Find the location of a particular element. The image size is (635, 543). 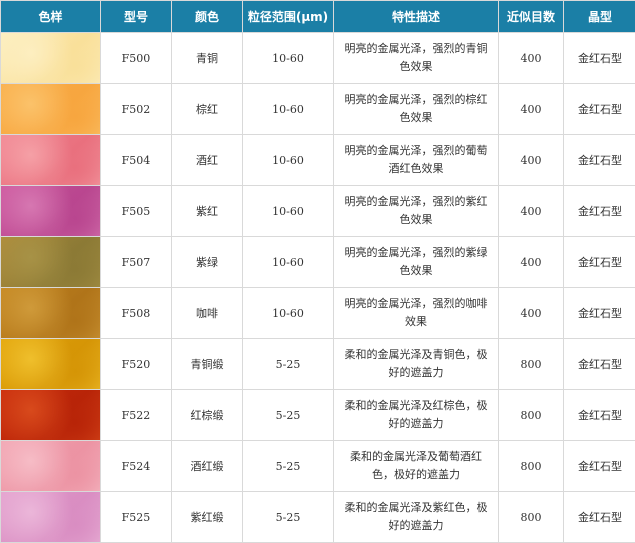

description-cell: 明亮的金属光泽，强烈的青铜色效果 is located at coordinates (416, 58).